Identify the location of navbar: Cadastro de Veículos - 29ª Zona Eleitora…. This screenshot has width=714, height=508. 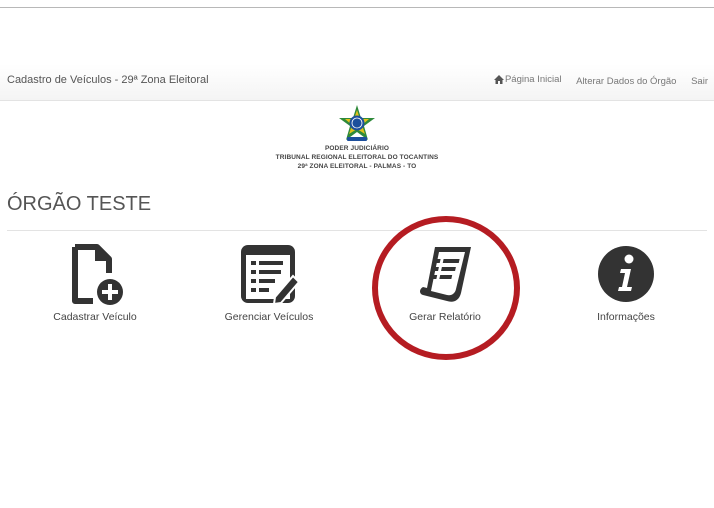
(357, 82).